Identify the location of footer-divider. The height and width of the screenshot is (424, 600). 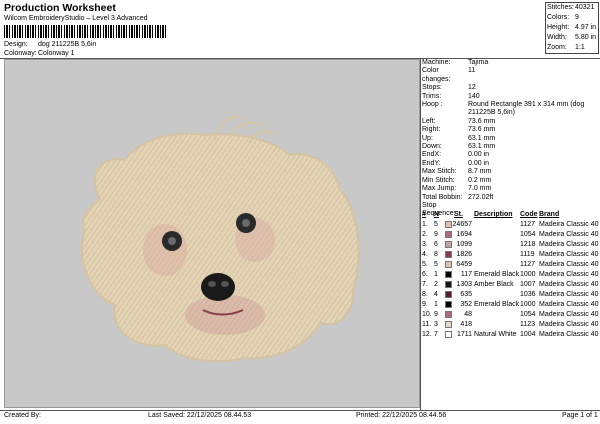
(300, 410).